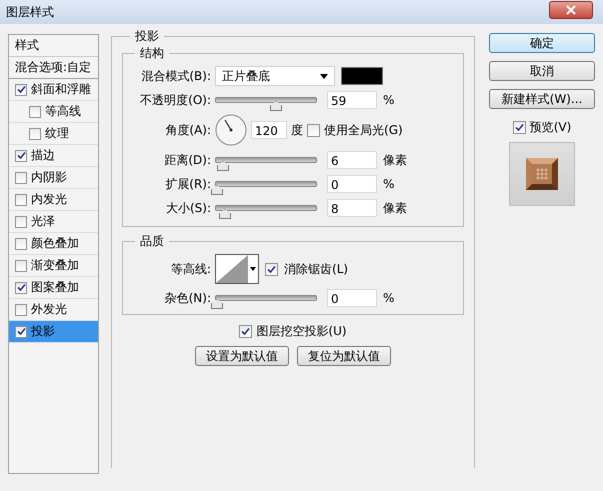  What do you see at coordinates (187, 160) in the screenshot?
I see `field-label: 距离(D):` at bounding box center [187, 160].